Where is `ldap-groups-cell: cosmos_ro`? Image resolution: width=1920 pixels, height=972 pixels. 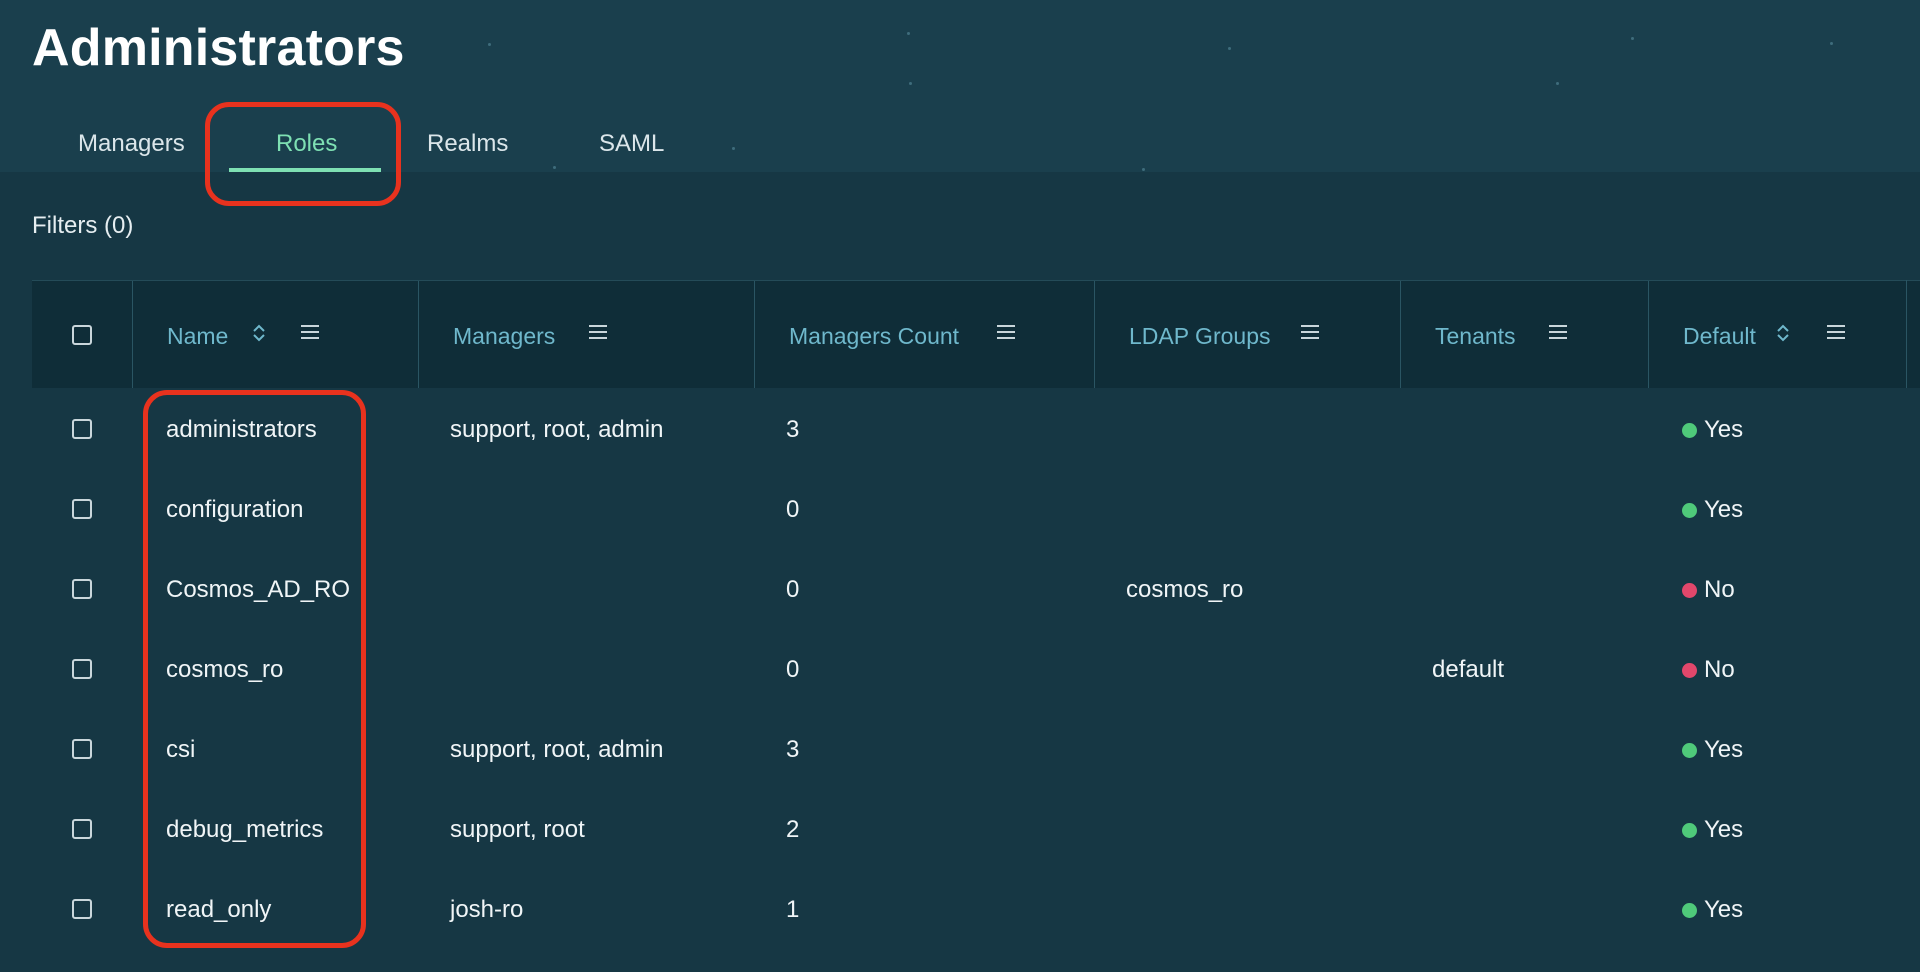
ldap-groups-cell: cosmos_ro is located at coordinates (1185, 589).